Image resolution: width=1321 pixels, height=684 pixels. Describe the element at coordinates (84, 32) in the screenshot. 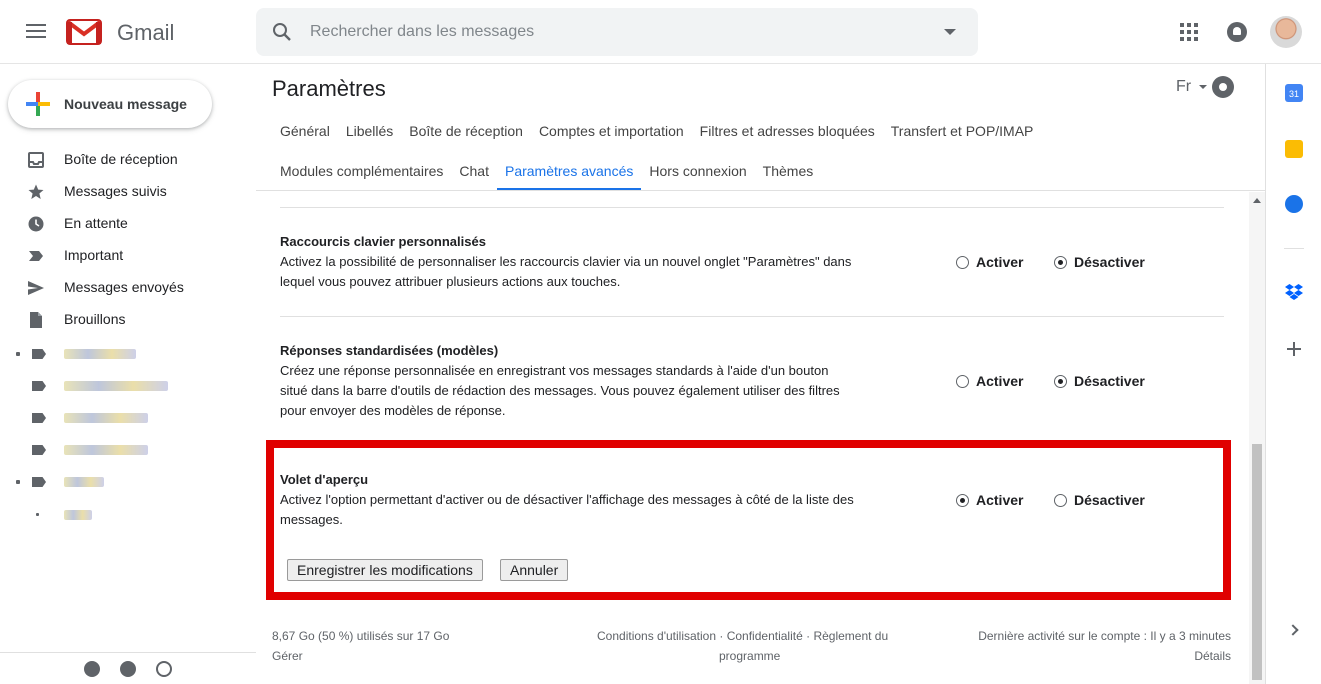

I see `gmail-logo-icon` at that location.